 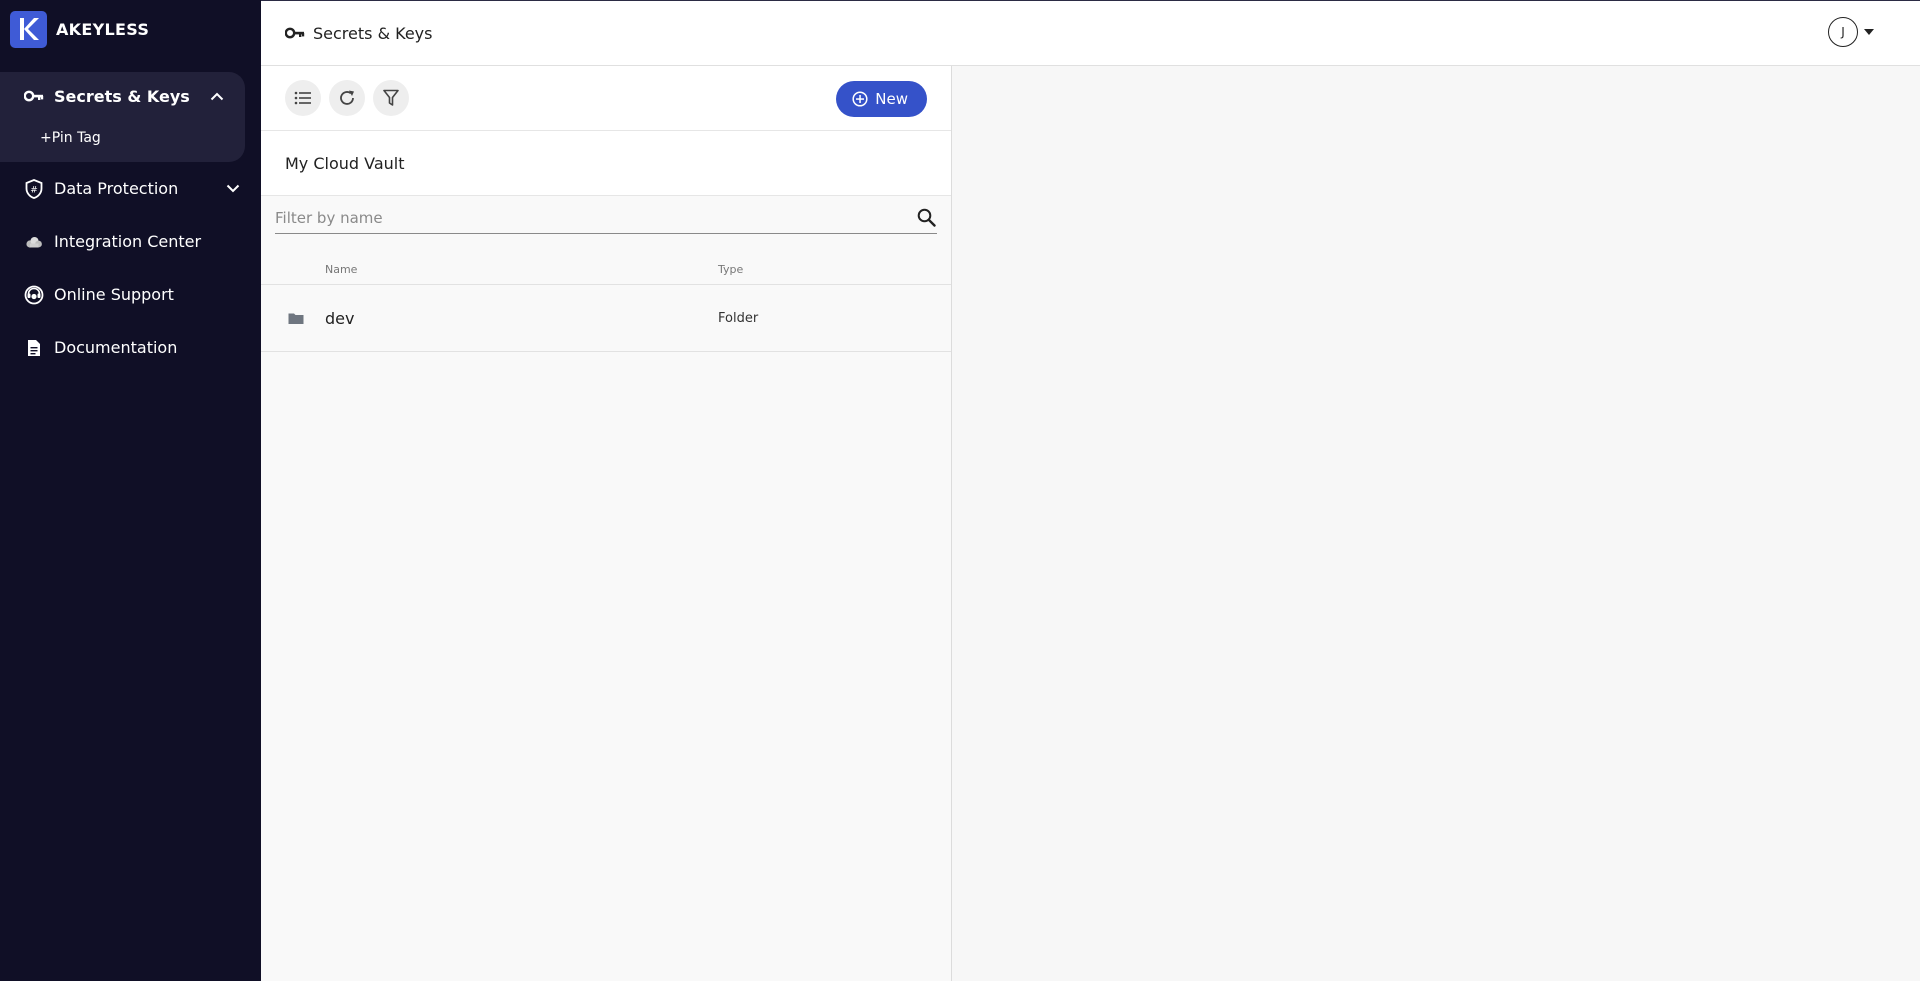 What do you see at coordinates (373, 33) in the screenshot?
I see `page-title: Secrets & Keys` at bounding box center [373, 33].